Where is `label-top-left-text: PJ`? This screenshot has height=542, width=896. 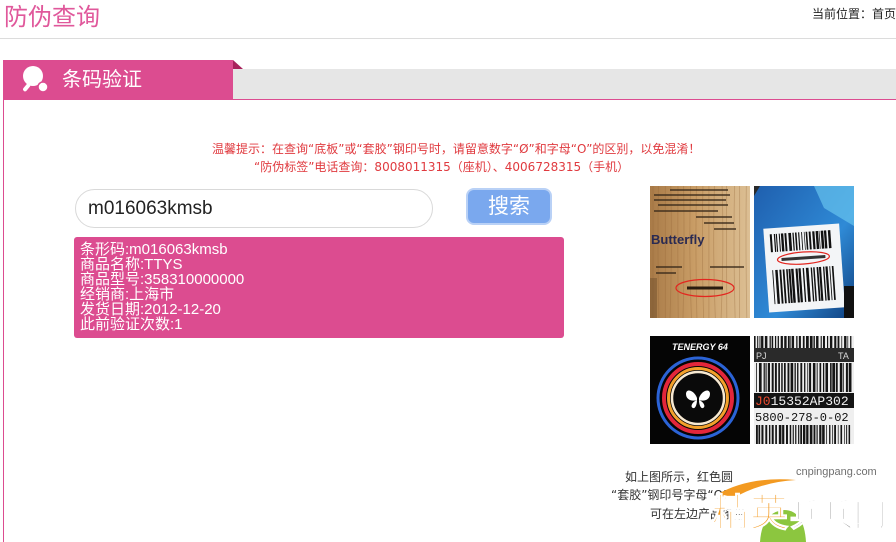
label-top-left-text: PJ is located at coordinates (761, 356).